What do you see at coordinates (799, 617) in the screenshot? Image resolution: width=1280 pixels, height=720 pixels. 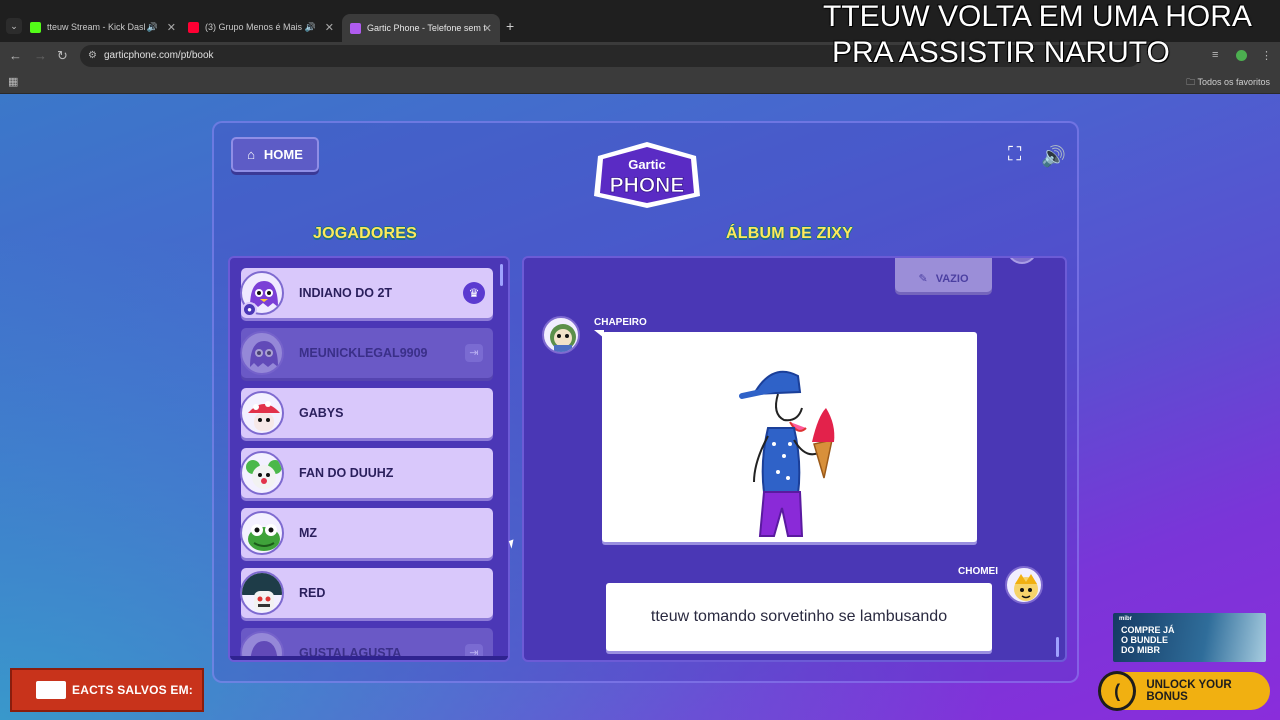 I see `text-card: tteuw tomando sorvetinho se lambusando` at bounding box center [799, 617].